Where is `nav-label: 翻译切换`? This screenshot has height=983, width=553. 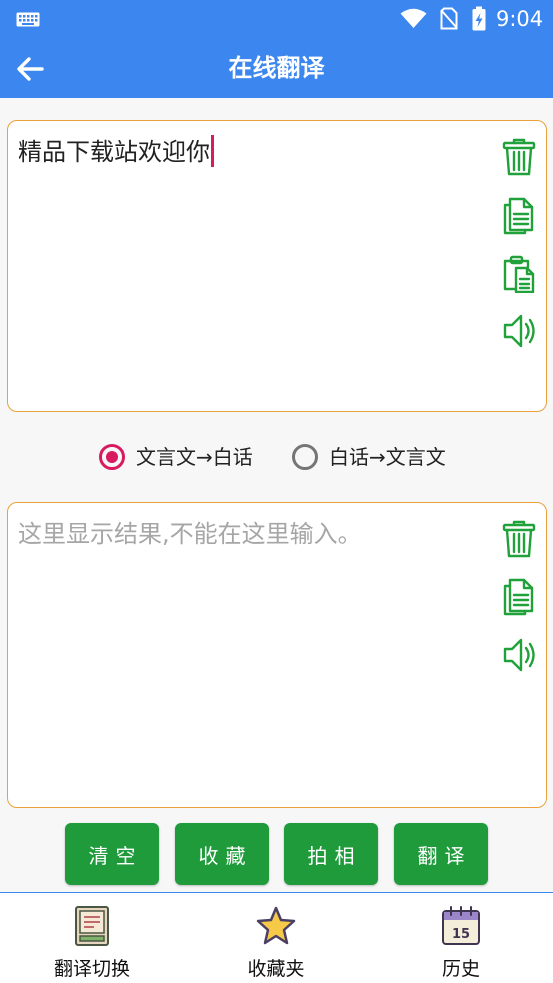
nav-label: 翻译切换 is located at coordinates (91, 969).